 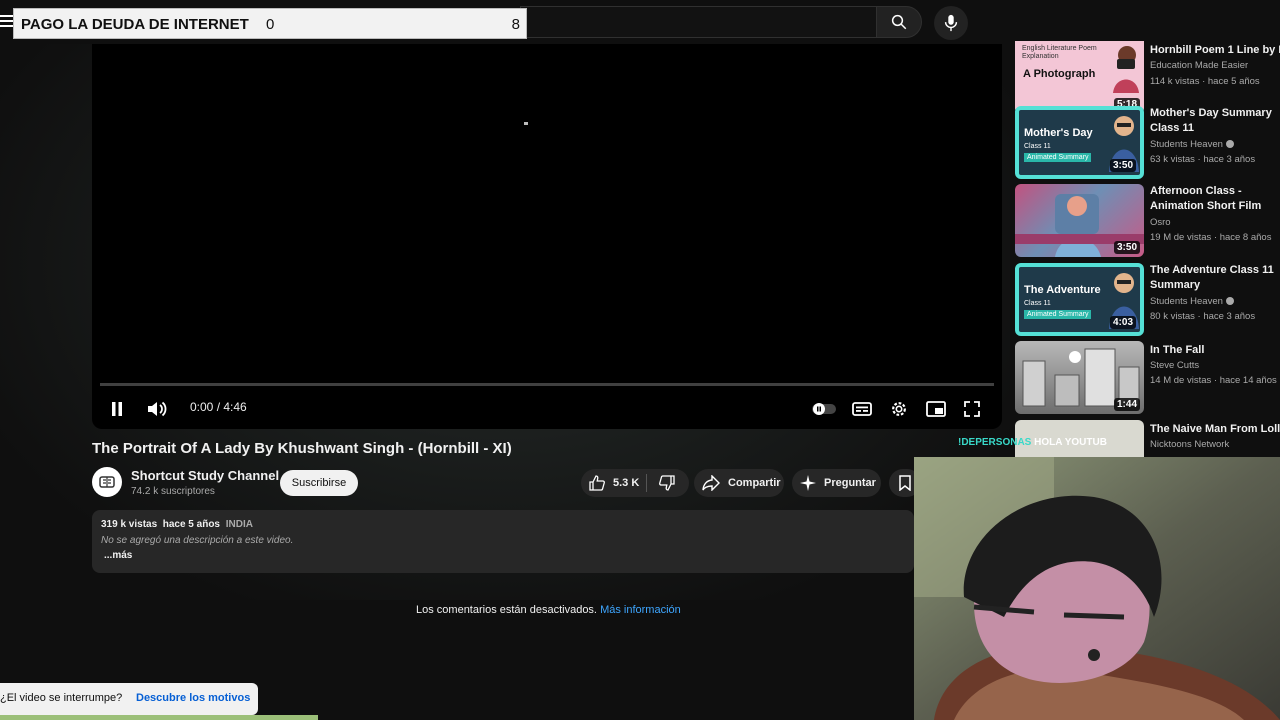 I want to click on like-count: 5.3 K, so click(x=626, y=483).